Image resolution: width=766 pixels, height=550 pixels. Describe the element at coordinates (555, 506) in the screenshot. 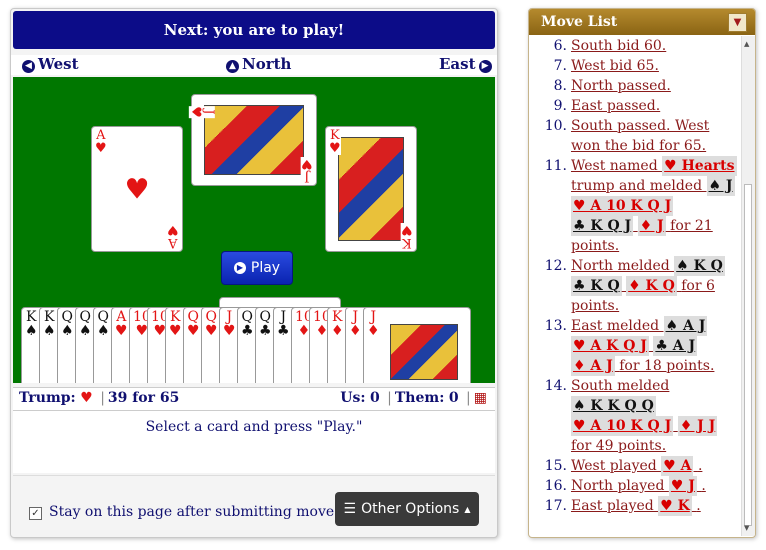

I see `move-number: 17.` at that location.